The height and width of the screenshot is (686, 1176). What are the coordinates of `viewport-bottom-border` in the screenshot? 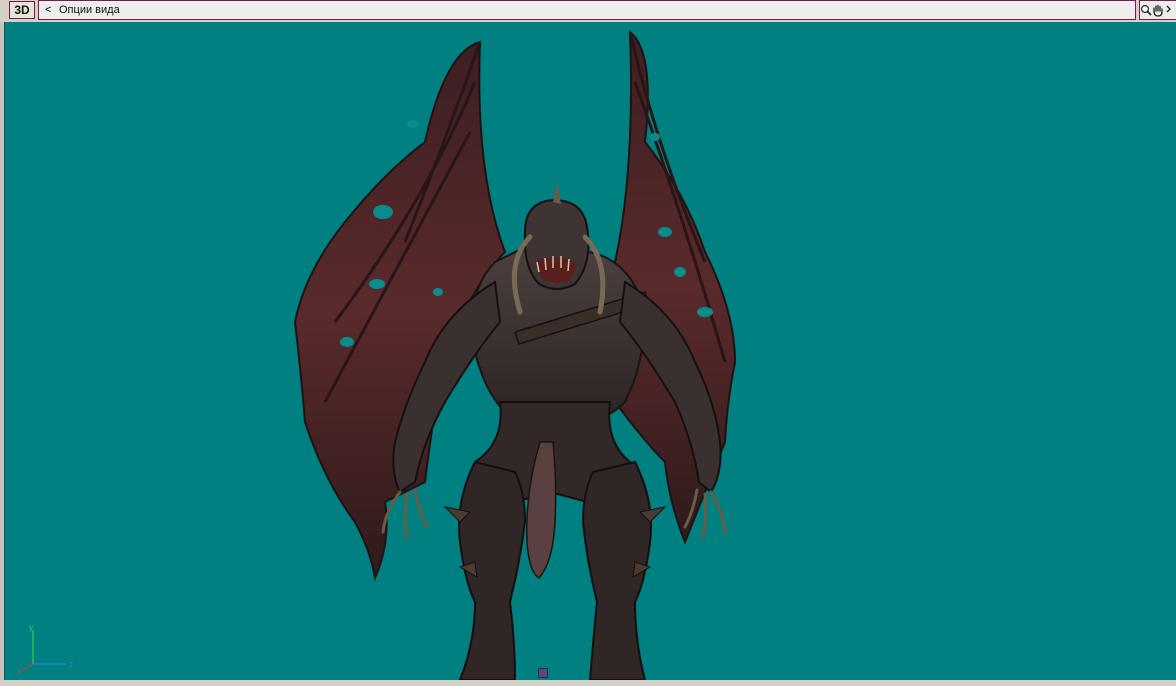 It's located at (588, 683).